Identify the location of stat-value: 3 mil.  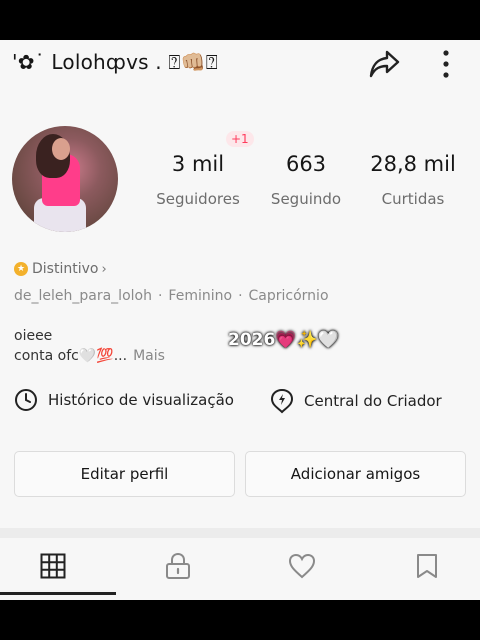
(198, 164).